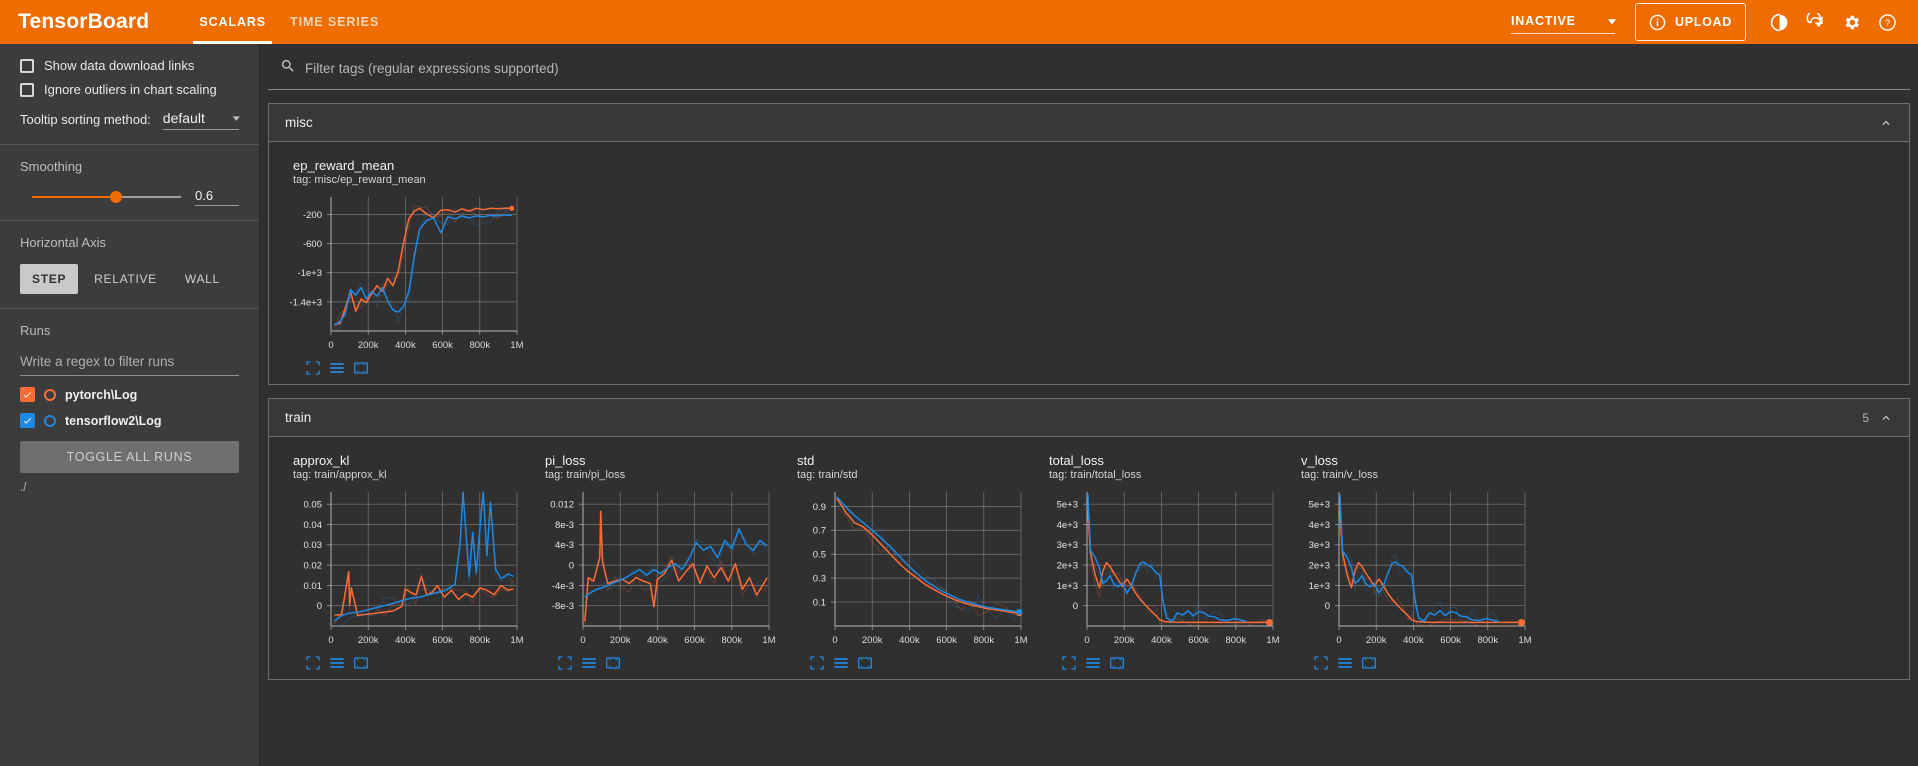 The image size is (1918, 766). What do you see at coordinates (479, 640) in the screenshot?
I see `svg-text: 800k` at bounding box center [479, 640].